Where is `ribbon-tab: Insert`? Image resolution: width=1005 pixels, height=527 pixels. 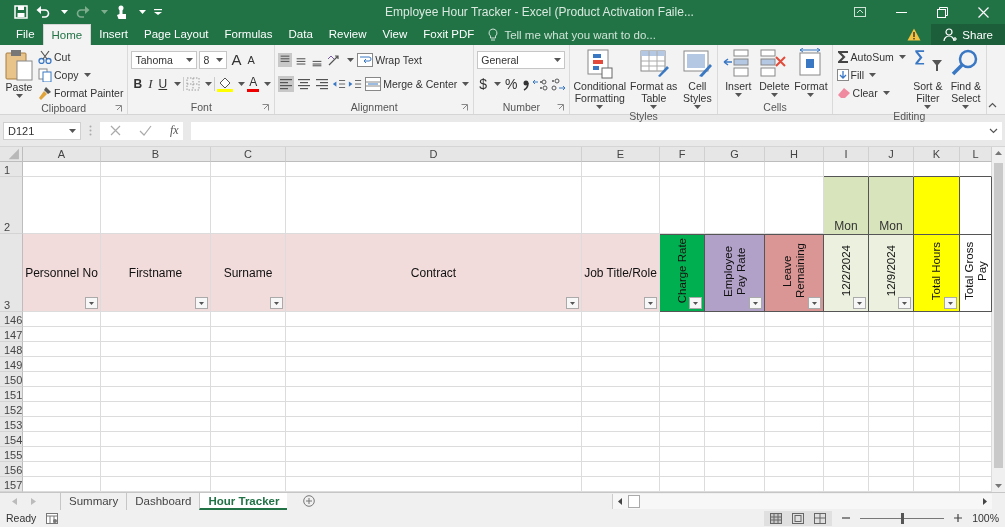
ribbon-tab: Insert is located at coordinates (113, 34).